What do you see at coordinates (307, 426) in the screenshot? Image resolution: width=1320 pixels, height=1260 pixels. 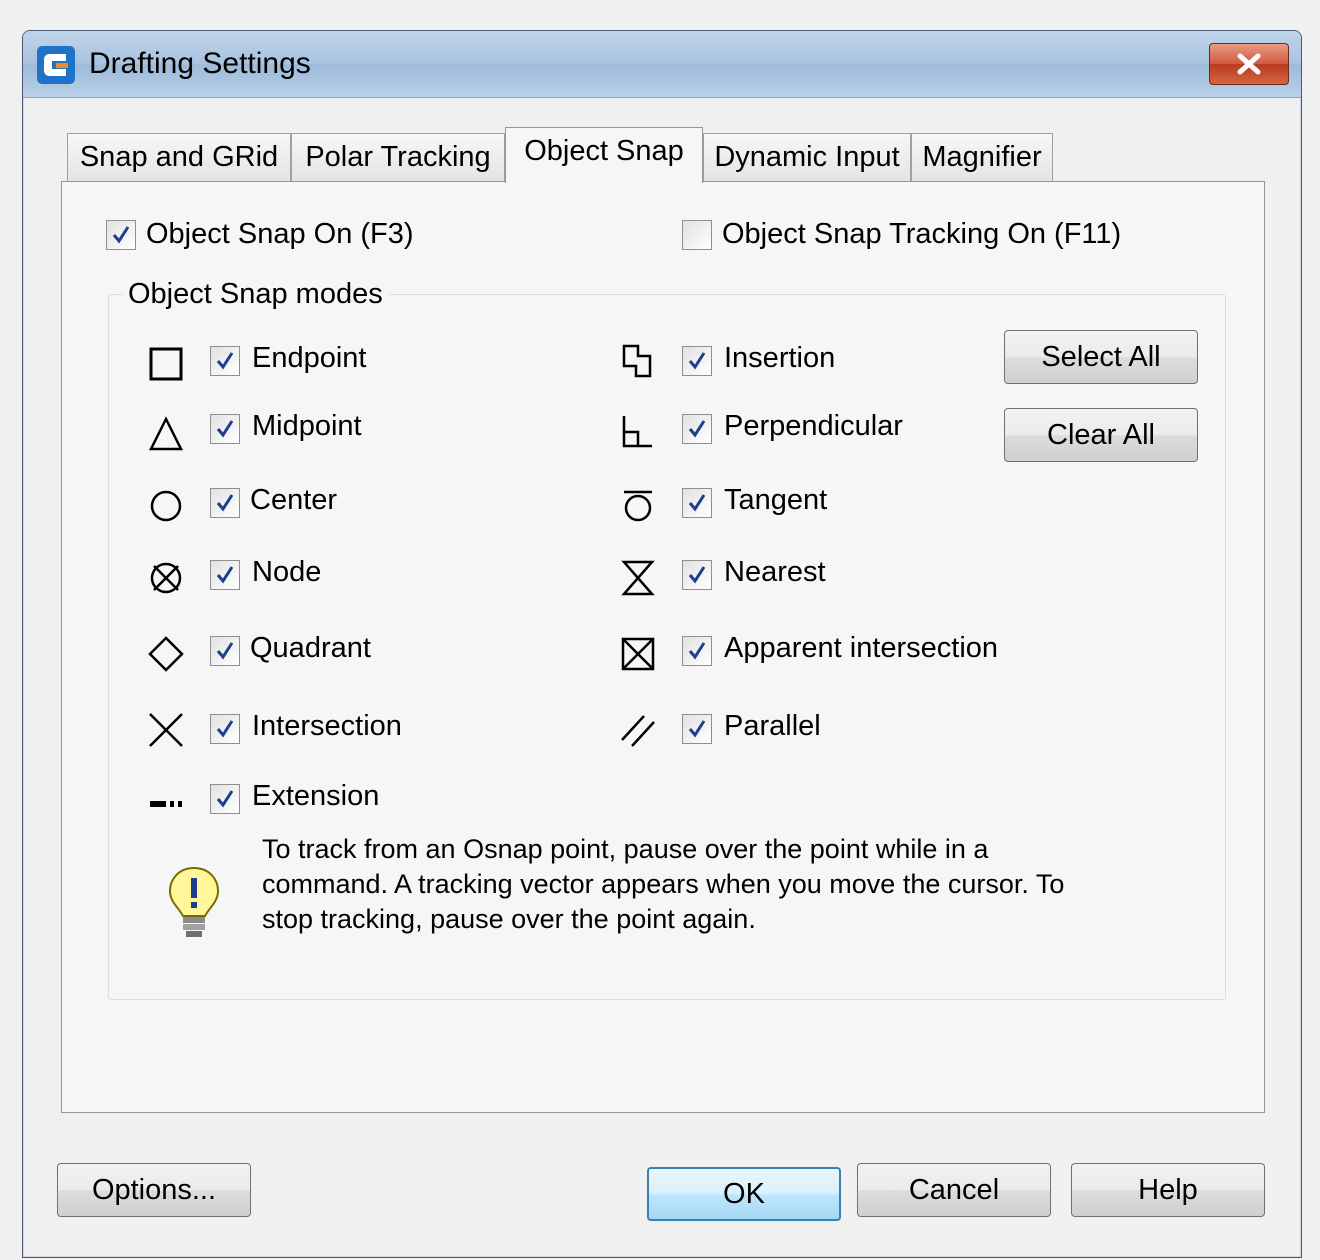 I see `midpoint-label: Midpoint` at bounding box center [307, 426].